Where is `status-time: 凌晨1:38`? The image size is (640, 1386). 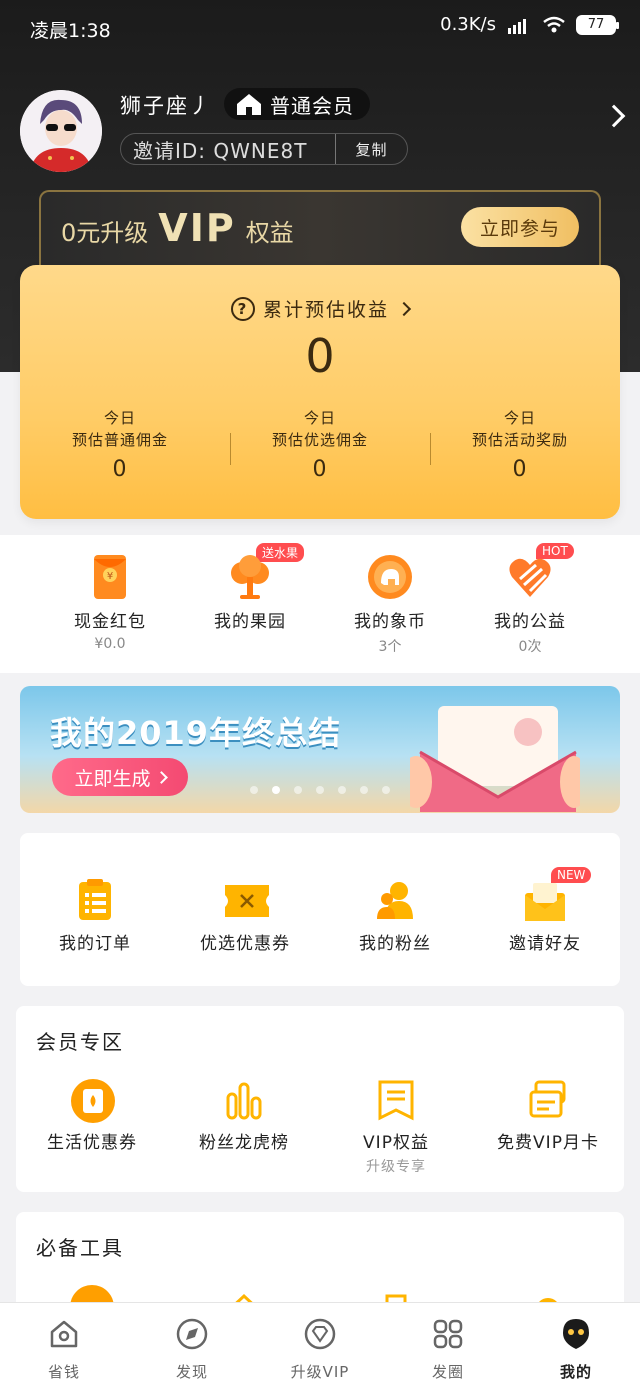 status-time: 凌晨1:38 is located at coordinates (70, 31).